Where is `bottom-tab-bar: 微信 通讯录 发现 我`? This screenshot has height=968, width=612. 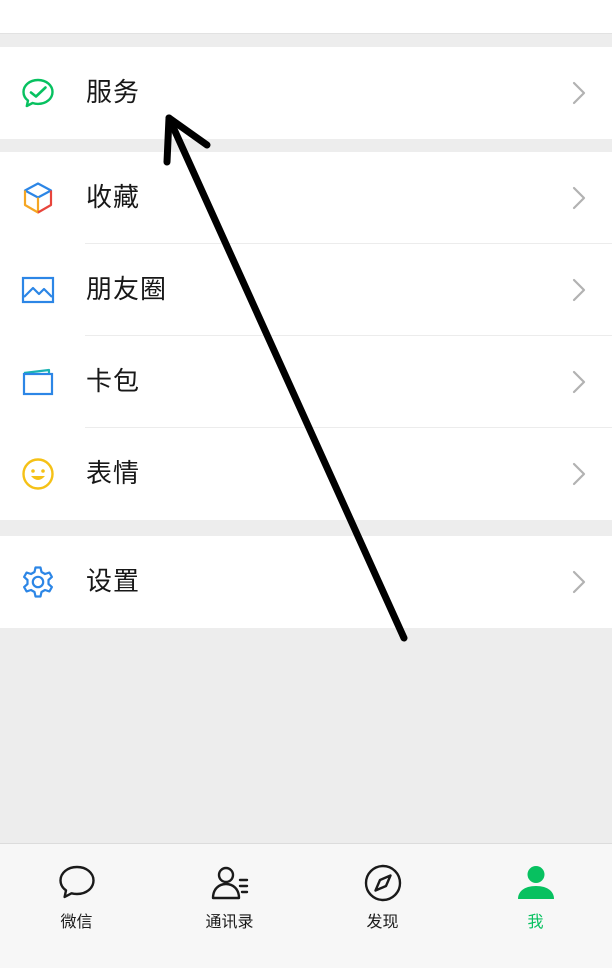
bottom-tab-bar: 微信 通讯录 发现 我 is located at coordinates (306, 905).